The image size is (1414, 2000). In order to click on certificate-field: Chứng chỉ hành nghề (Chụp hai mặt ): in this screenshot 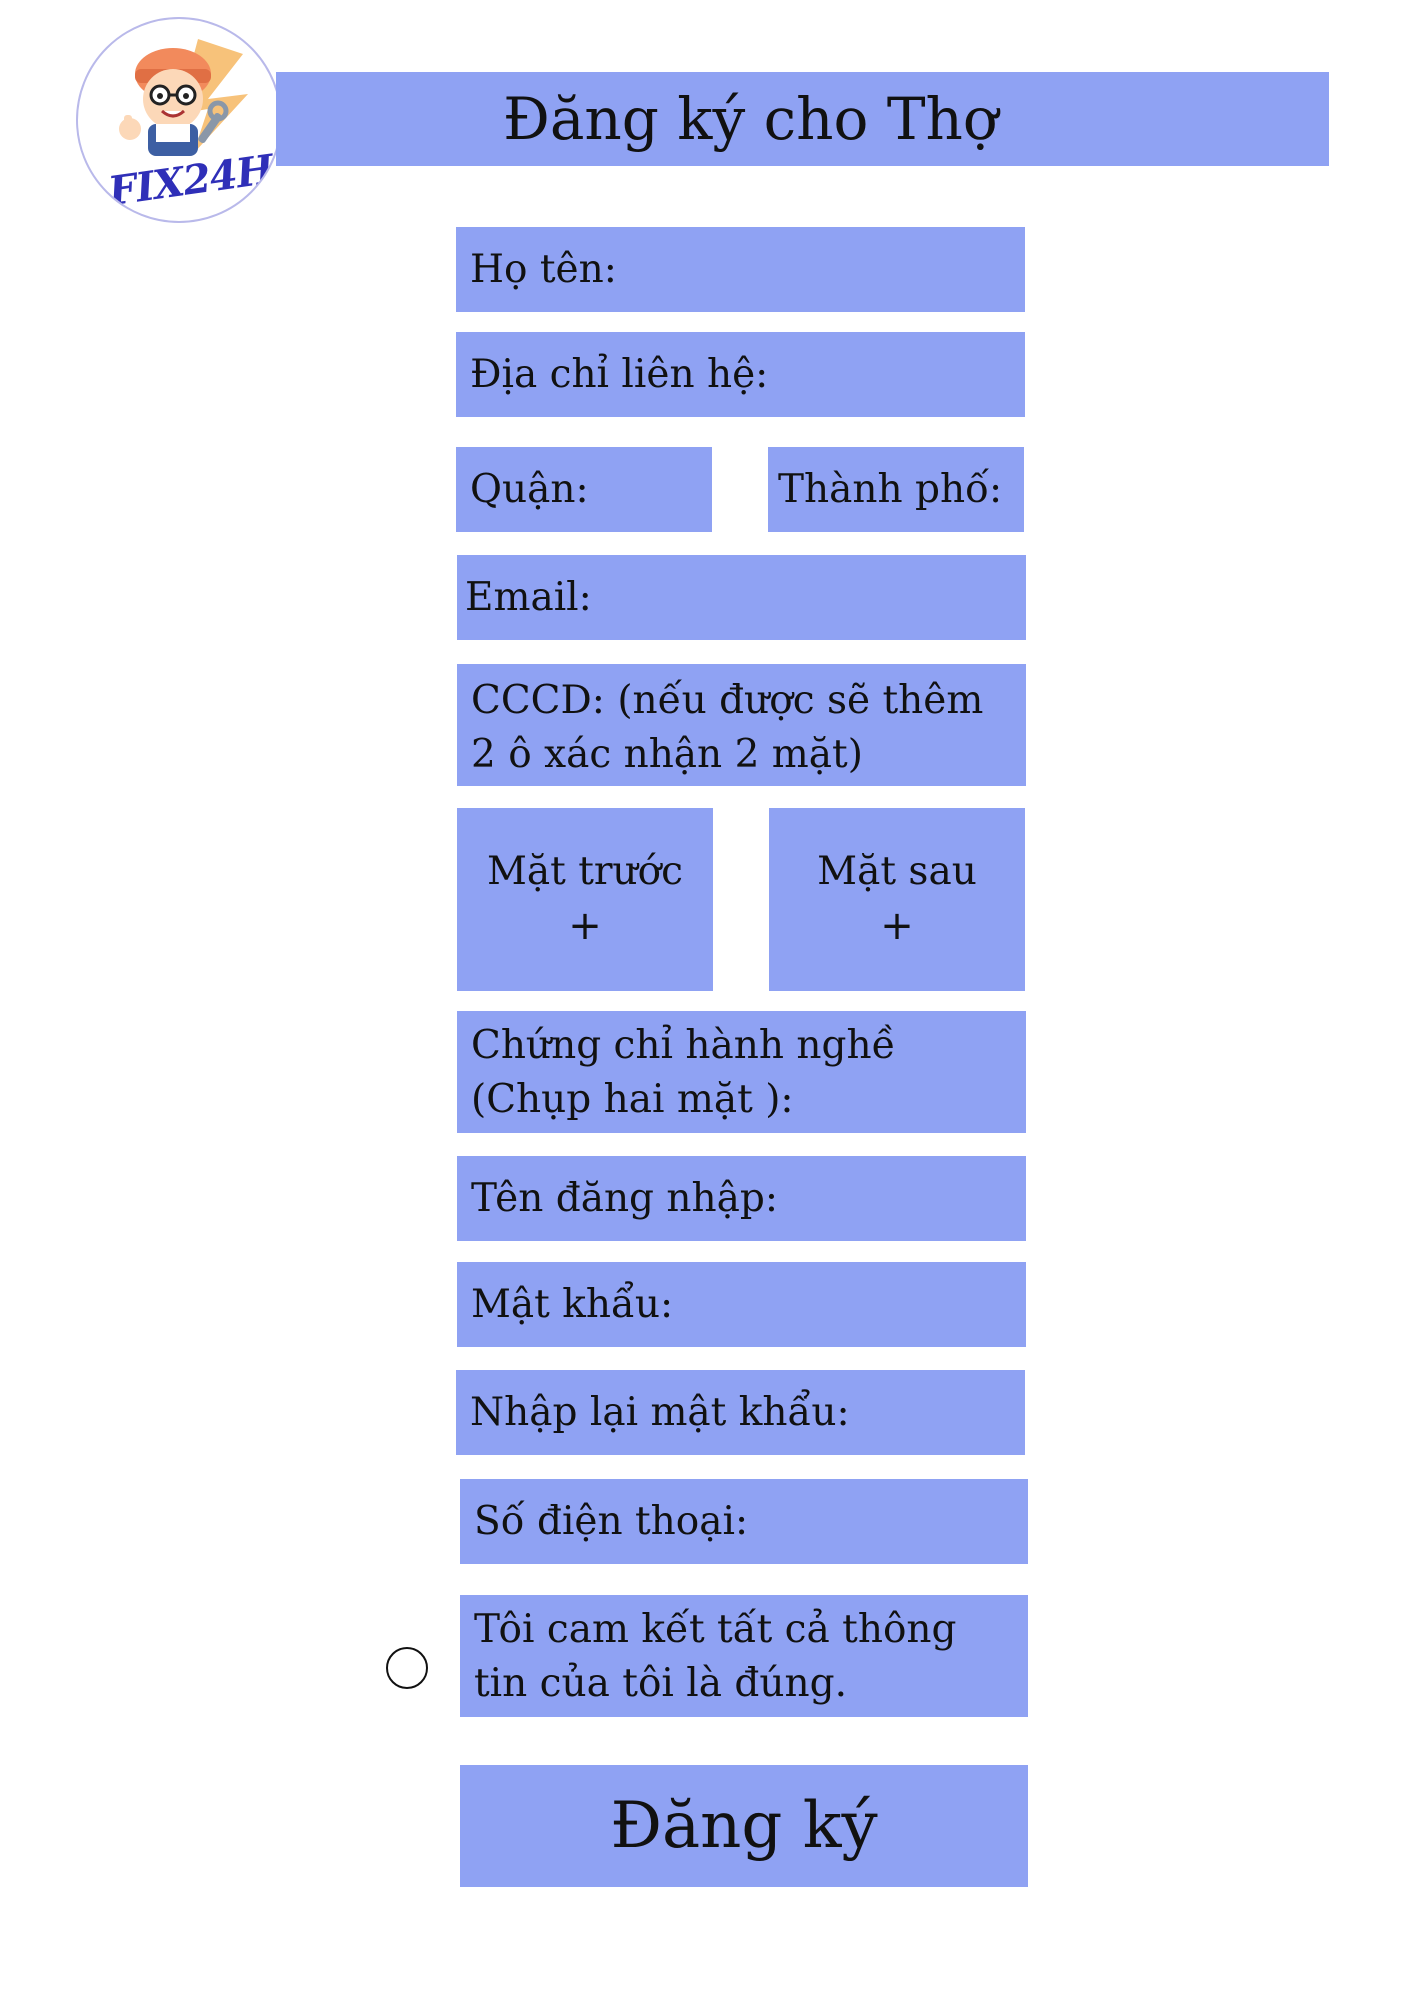, I will do `click(741, 1072)`.